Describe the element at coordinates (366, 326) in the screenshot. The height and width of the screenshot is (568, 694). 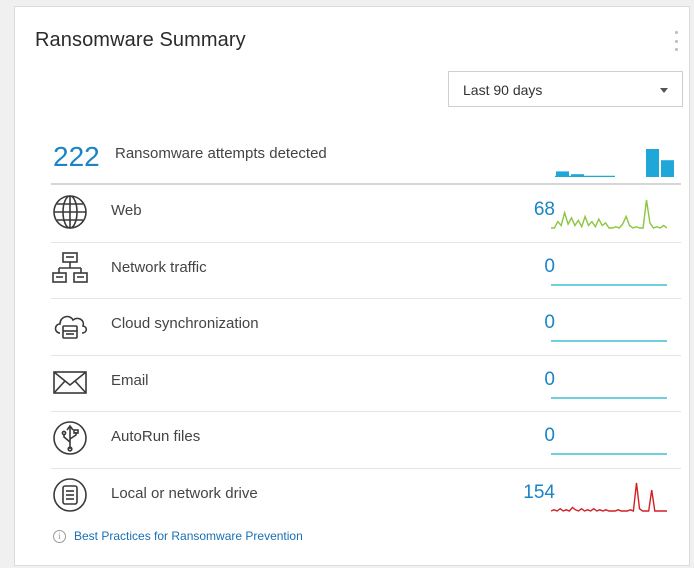
I see `vector-row-cloud-sync: Cloud synchronization 0` at that location.